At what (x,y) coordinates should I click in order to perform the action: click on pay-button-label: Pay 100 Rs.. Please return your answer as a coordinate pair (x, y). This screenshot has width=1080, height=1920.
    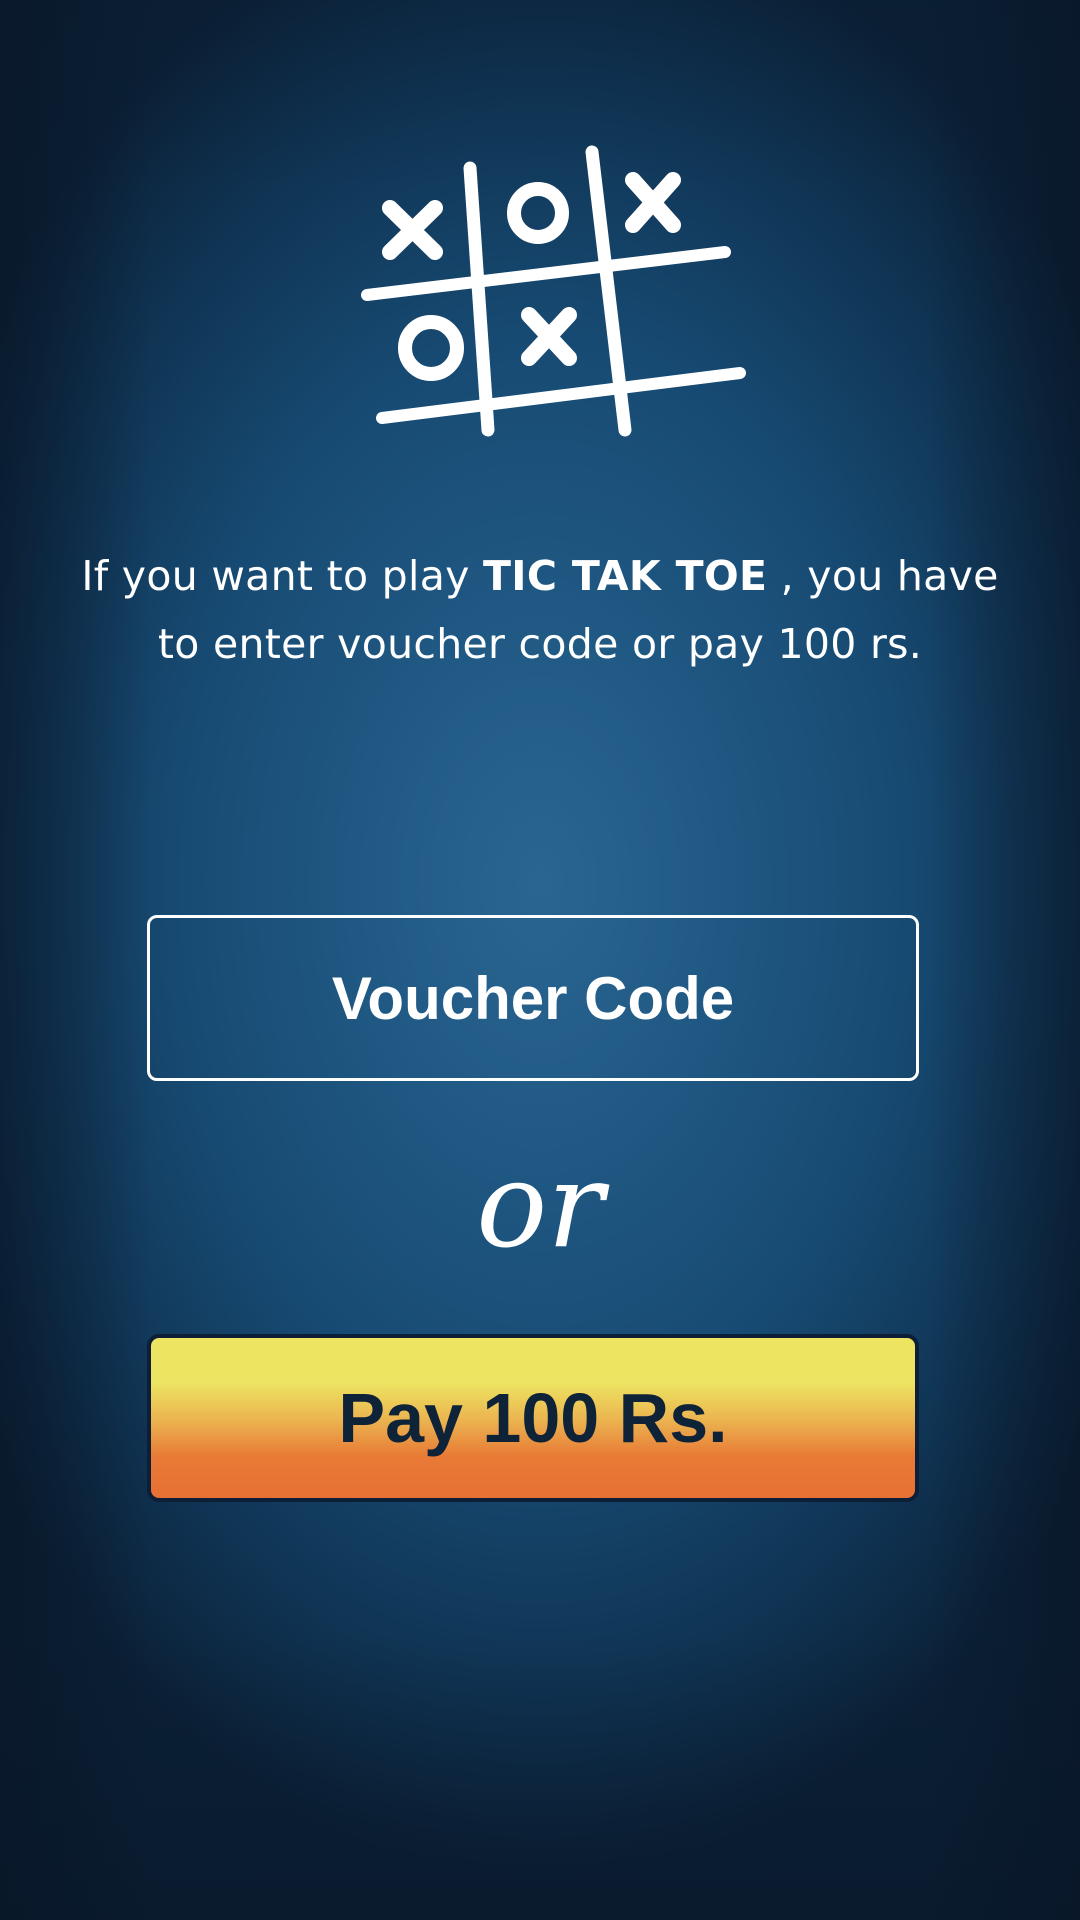
    Looking at the image, I should click on (533, 1418).